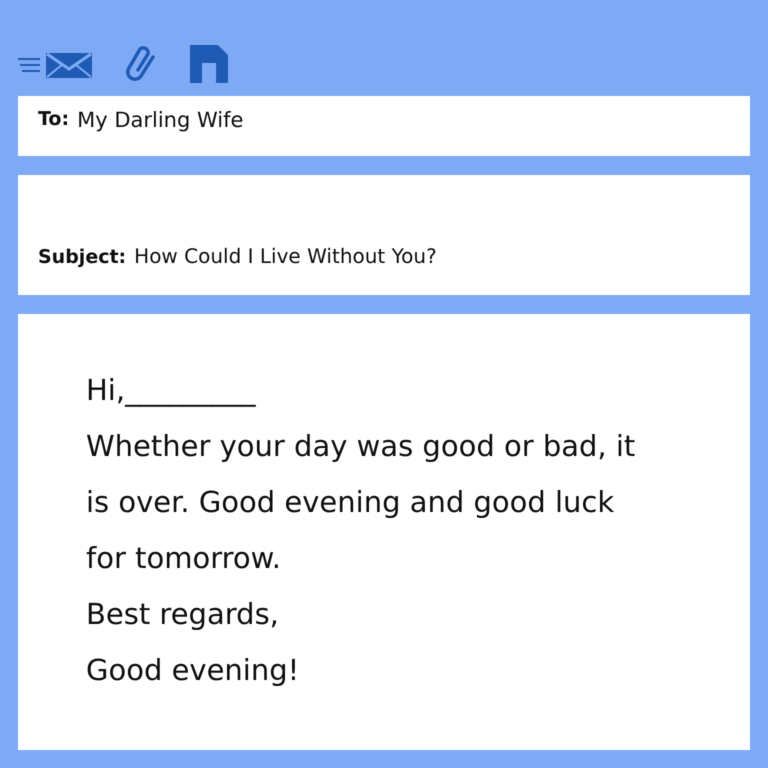  Describe the element at coordinates (141, 64) in the screenshot. I see `paperclip-icon` at that location.